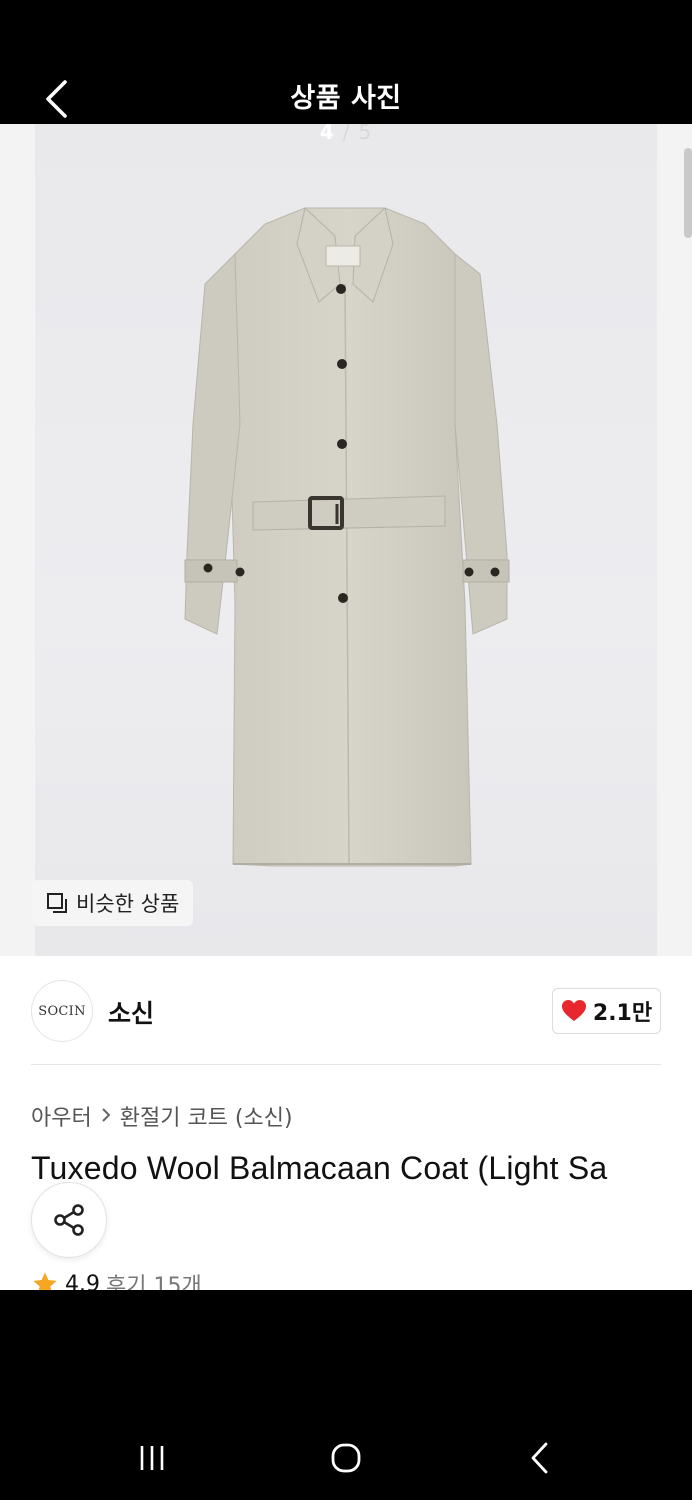  What do you see at coordinates (327, 132) in the screenshot?
I see `photo-counter-current: 4` at bounding box center [327, 132].